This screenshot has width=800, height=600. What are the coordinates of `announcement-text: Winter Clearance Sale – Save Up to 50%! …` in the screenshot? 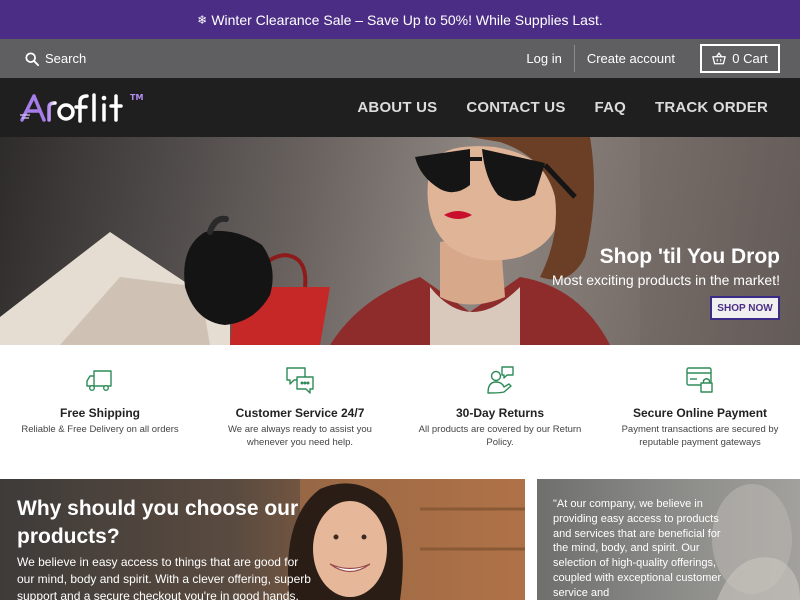 It's located at (407, 19).